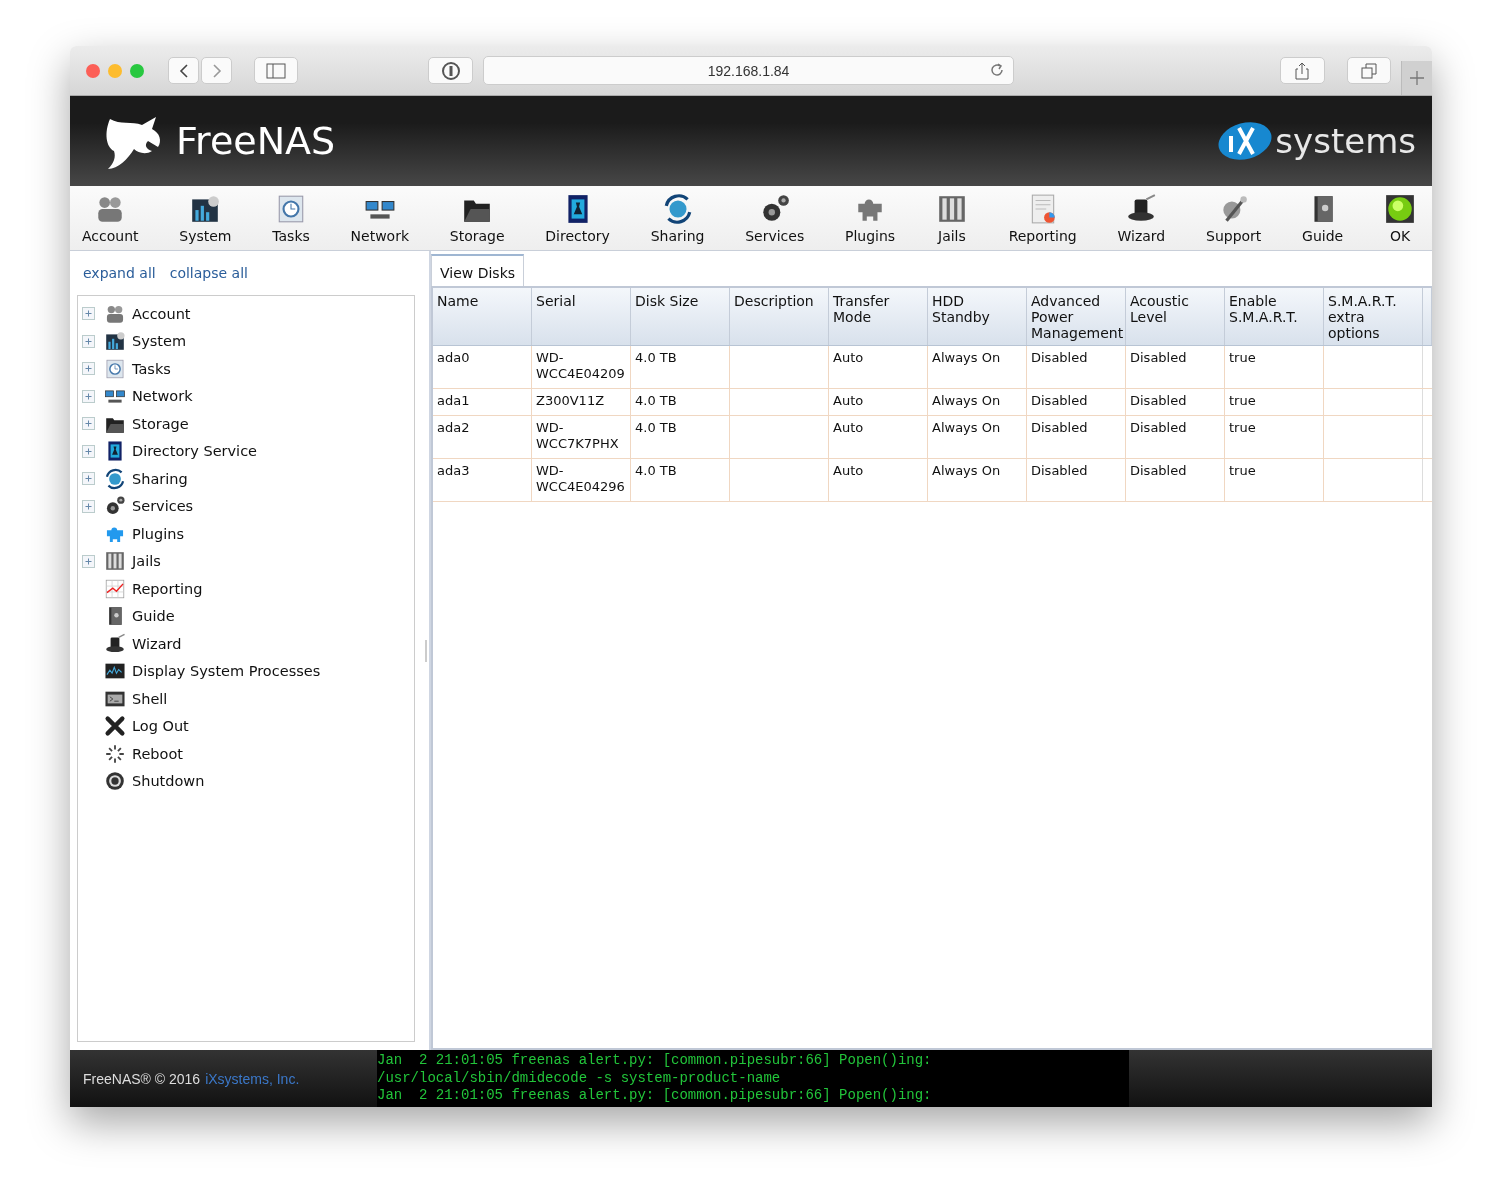 Image resolution: width=1502 pixels, height=1200 pixels. Describe the element at coordinates (426, 650) in the screenshot. I see `splitter-handle` at that location.